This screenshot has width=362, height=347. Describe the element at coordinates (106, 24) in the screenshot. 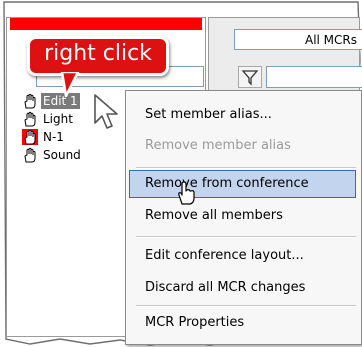

I see `panel-header-bar` at that location.